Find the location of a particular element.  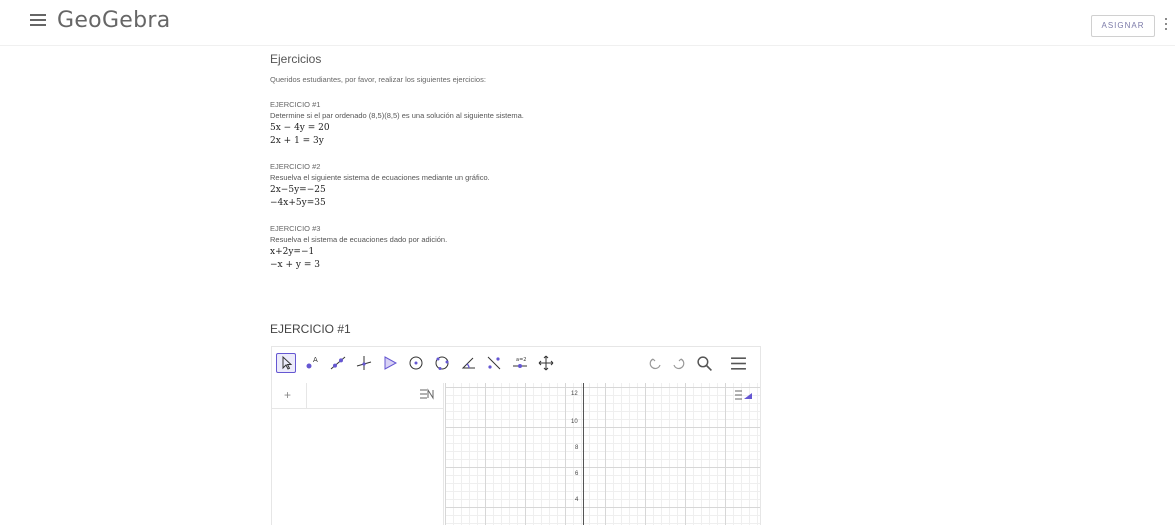

menu-icon is located at coordinates (738, 363).